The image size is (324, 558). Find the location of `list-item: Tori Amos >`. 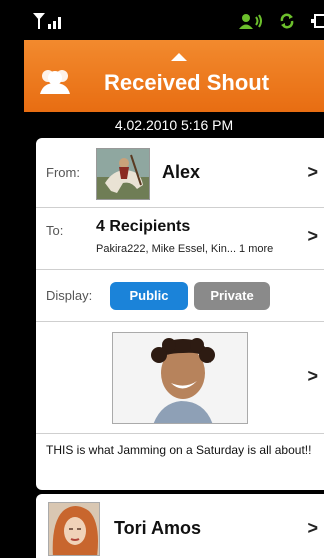

list-item: Tori Amos > is located at coordinates (180, 526).